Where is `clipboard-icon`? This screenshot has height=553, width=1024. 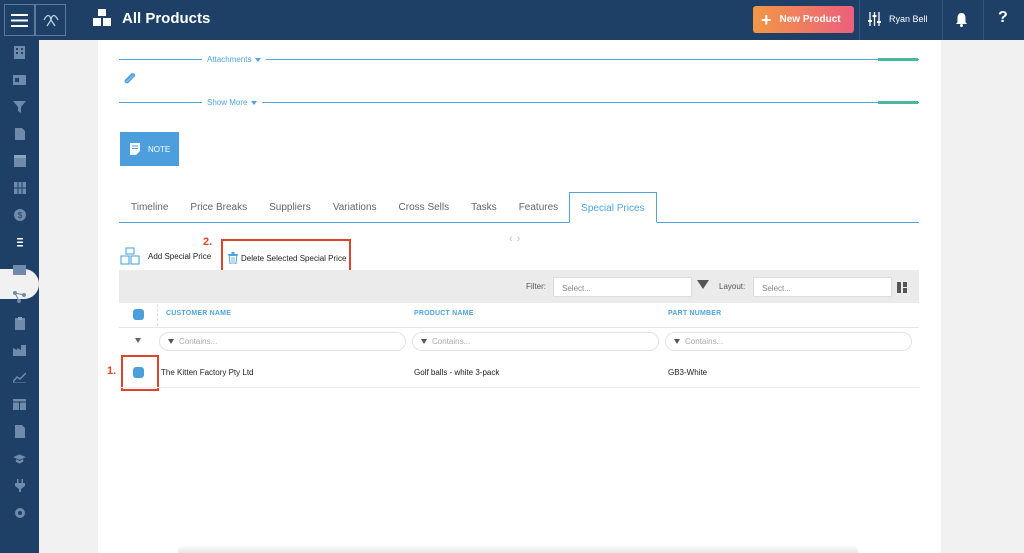 clipboard-icon is located at coordinates (19, 323).